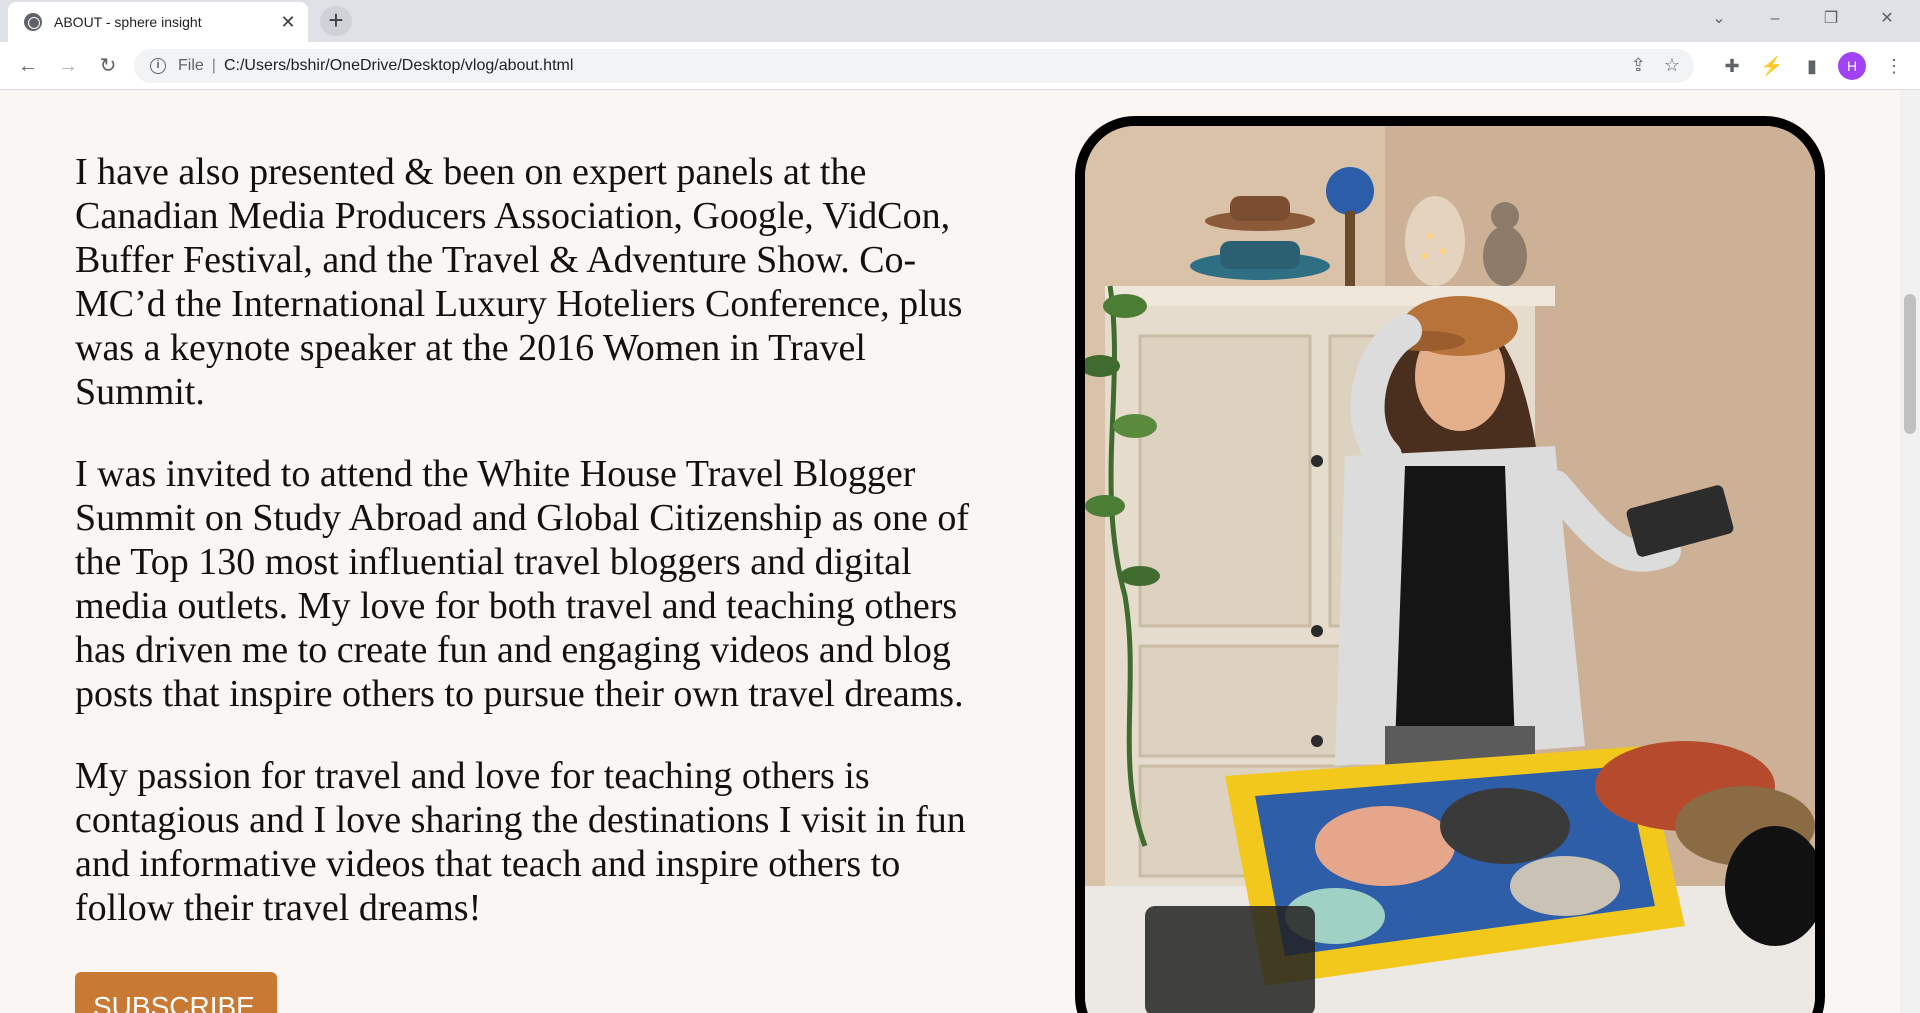 This screenshot has height=1013, width=1920. What do you see at coordinates (1672, 65) in the screenshot?
I see `star-icon: ☆` at bounding box center [1672, 65].